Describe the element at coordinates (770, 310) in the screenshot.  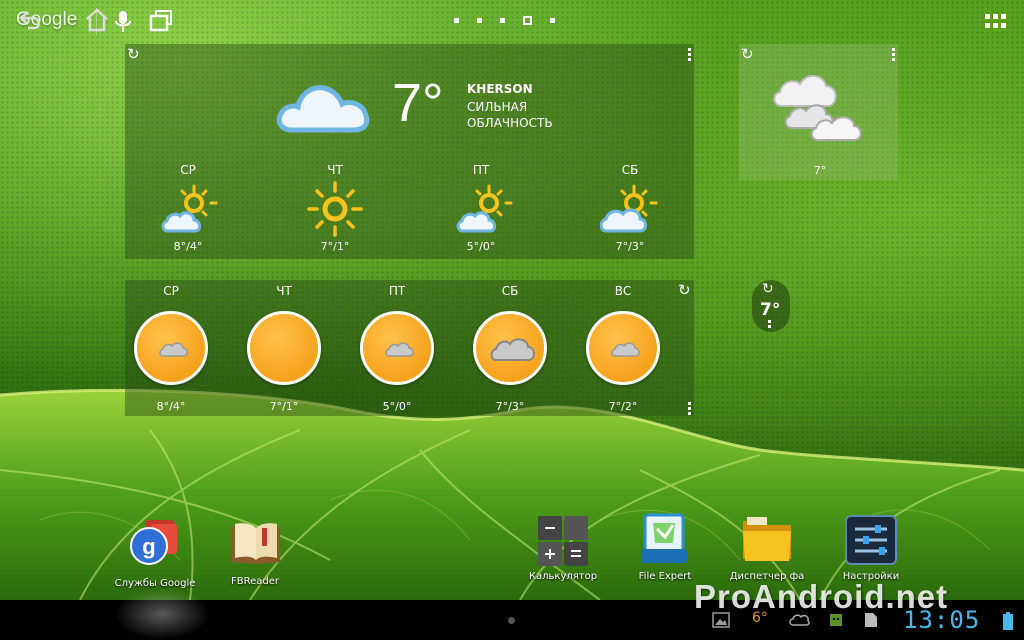
I see `mini-widget-temp: 7°` at that location.